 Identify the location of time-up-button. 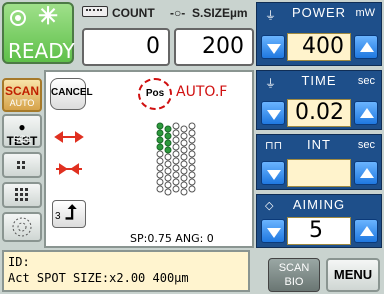
(366, 113).